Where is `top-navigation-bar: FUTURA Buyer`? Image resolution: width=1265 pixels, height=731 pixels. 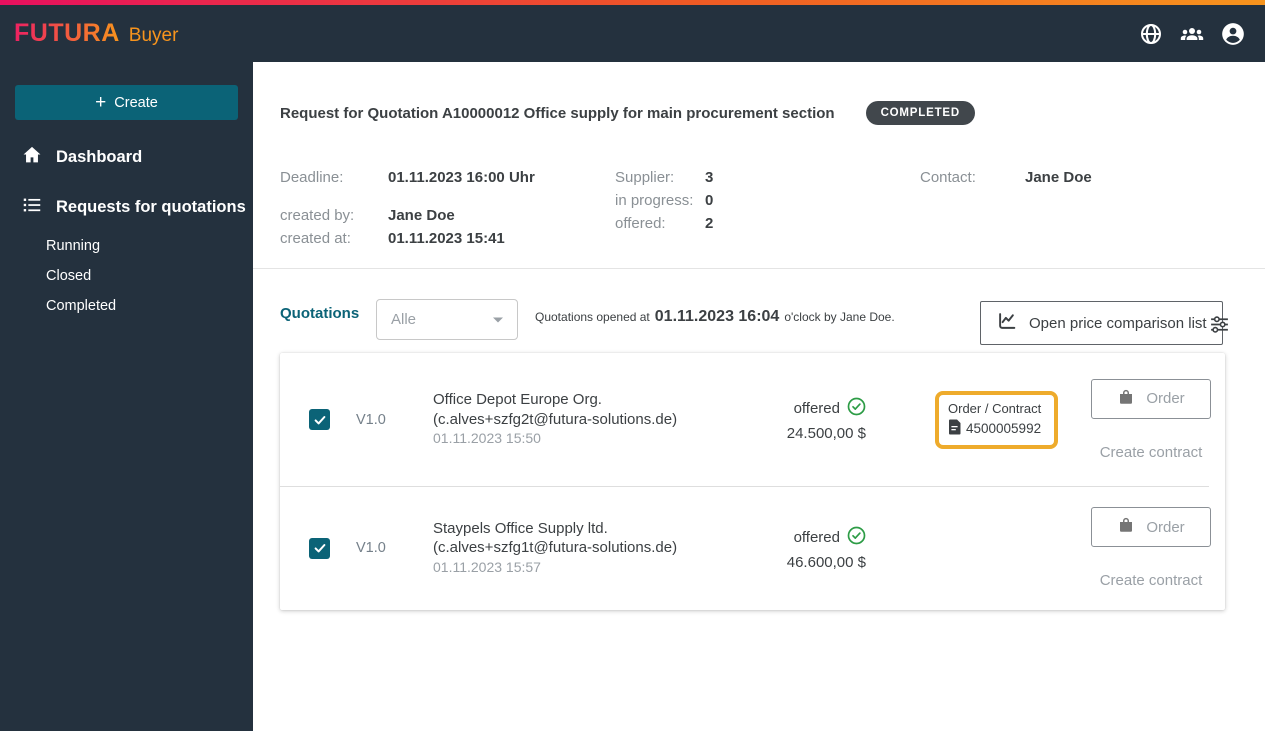 top-navigation-bar: FUTURA Buyer is located at coordinates (632, 33).